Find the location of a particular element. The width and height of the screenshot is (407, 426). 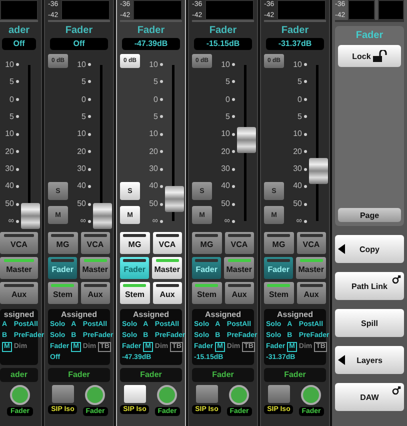

assigned-title: Assigned is located at coordinates (151, 314).